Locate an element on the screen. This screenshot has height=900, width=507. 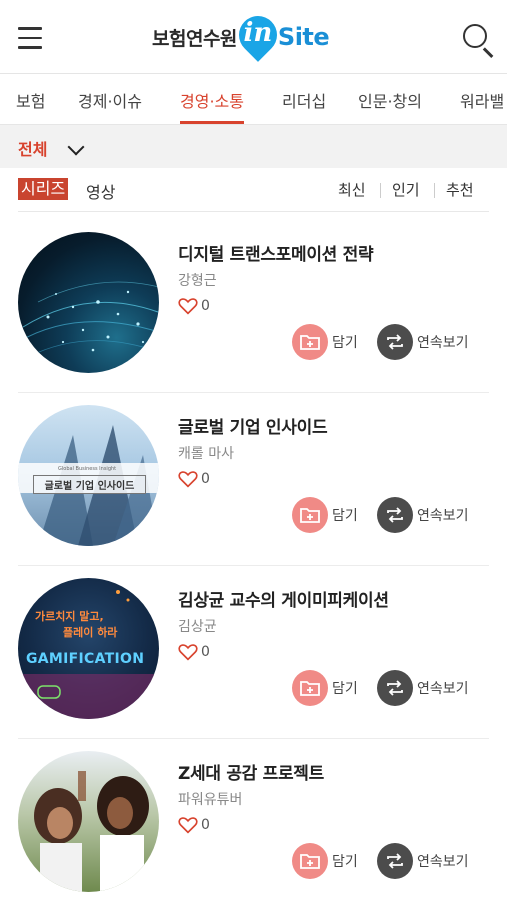
series-title: Z세대 공감 프로젝트 is located at coordinates (251, 771).